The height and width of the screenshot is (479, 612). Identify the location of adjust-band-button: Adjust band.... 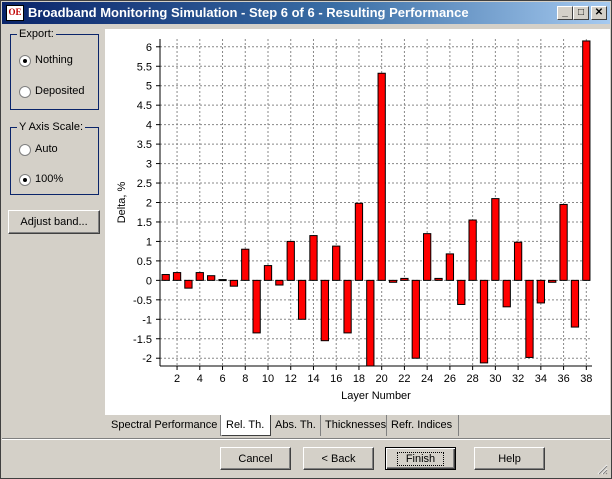
(54, 222).